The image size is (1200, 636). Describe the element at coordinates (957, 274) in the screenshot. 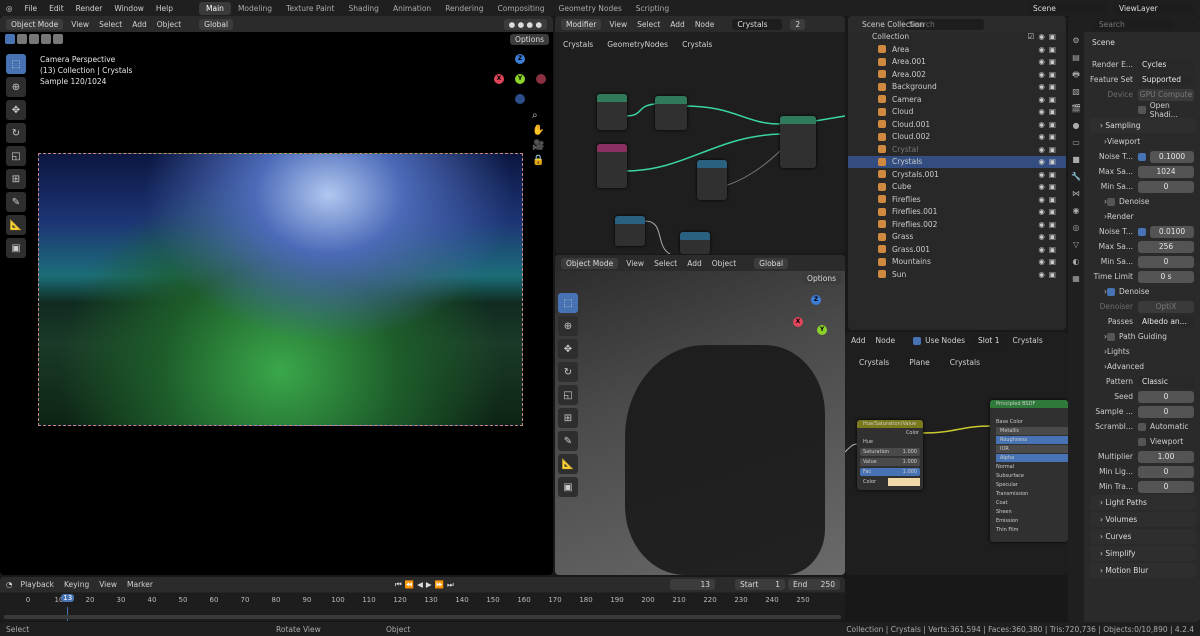

I see `outliner-item: Sun ◉▣` at that location.